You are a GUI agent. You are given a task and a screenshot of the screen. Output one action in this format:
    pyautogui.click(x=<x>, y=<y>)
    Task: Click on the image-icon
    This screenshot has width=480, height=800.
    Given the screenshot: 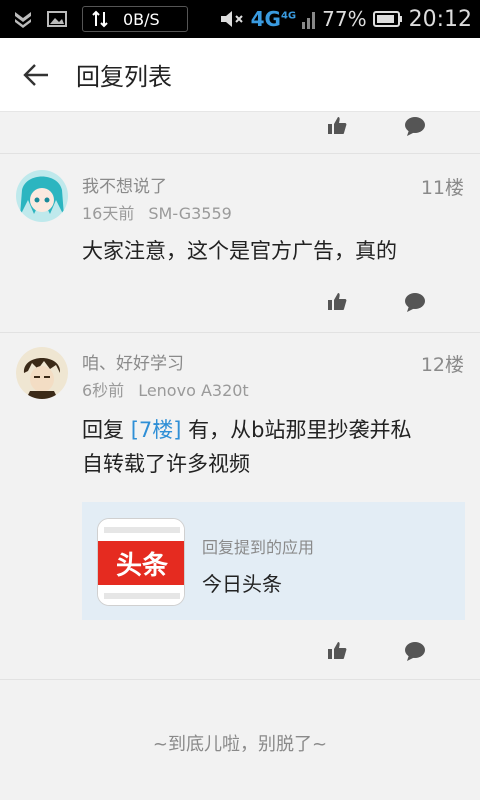 What is the action you would take?
    pyautogui.click(x=57, y=19)
    